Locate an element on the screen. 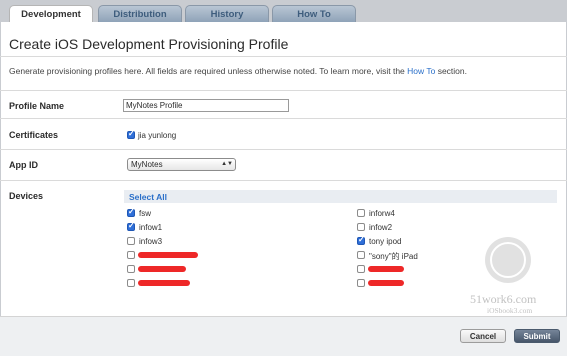  tab-development: Development is located at coordinates (51, 13).